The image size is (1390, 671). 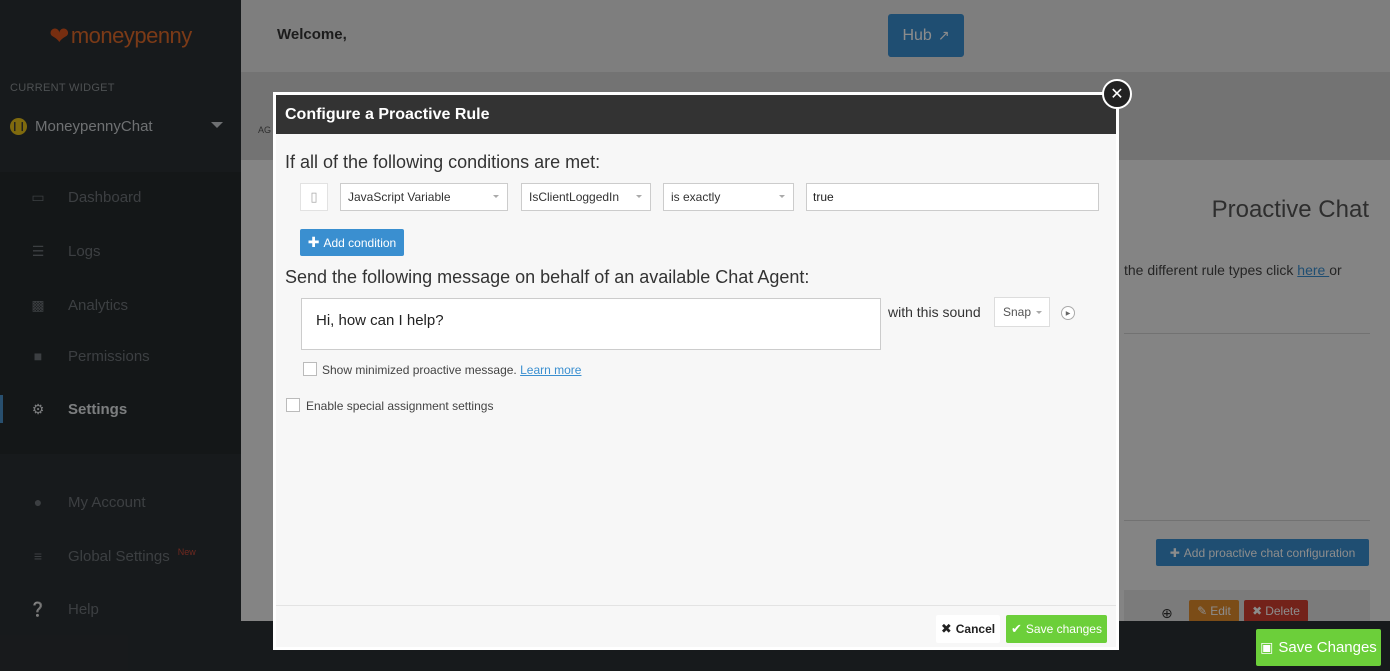 I want to click on delete-condition-icon: ▯, so click(x=314, y=197).